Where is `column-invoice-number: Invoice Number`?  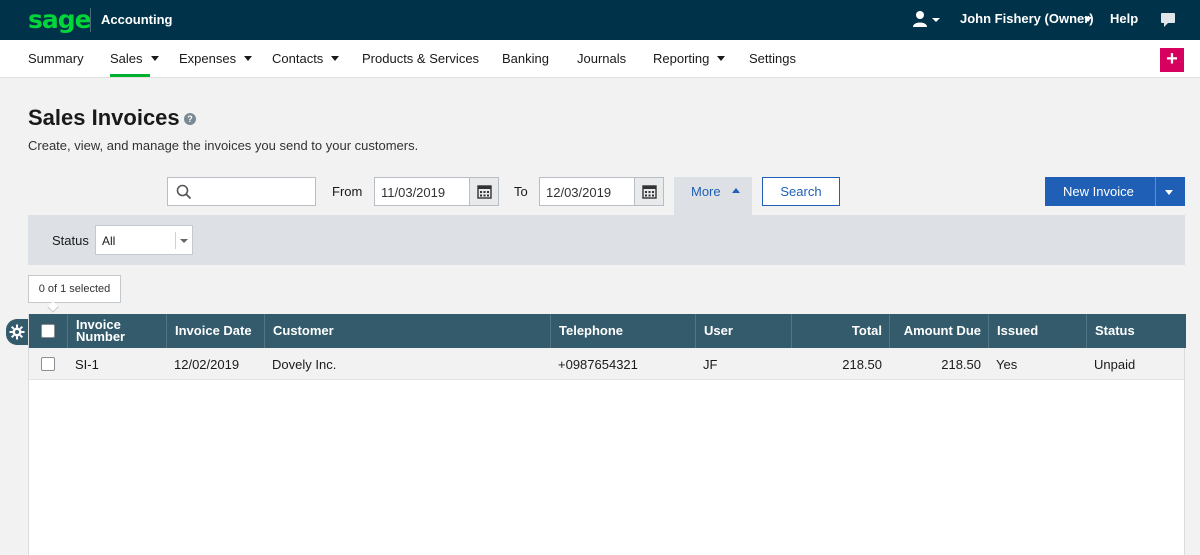 column-invoice-number: Invoice Number is located at coordinates (117, 331).